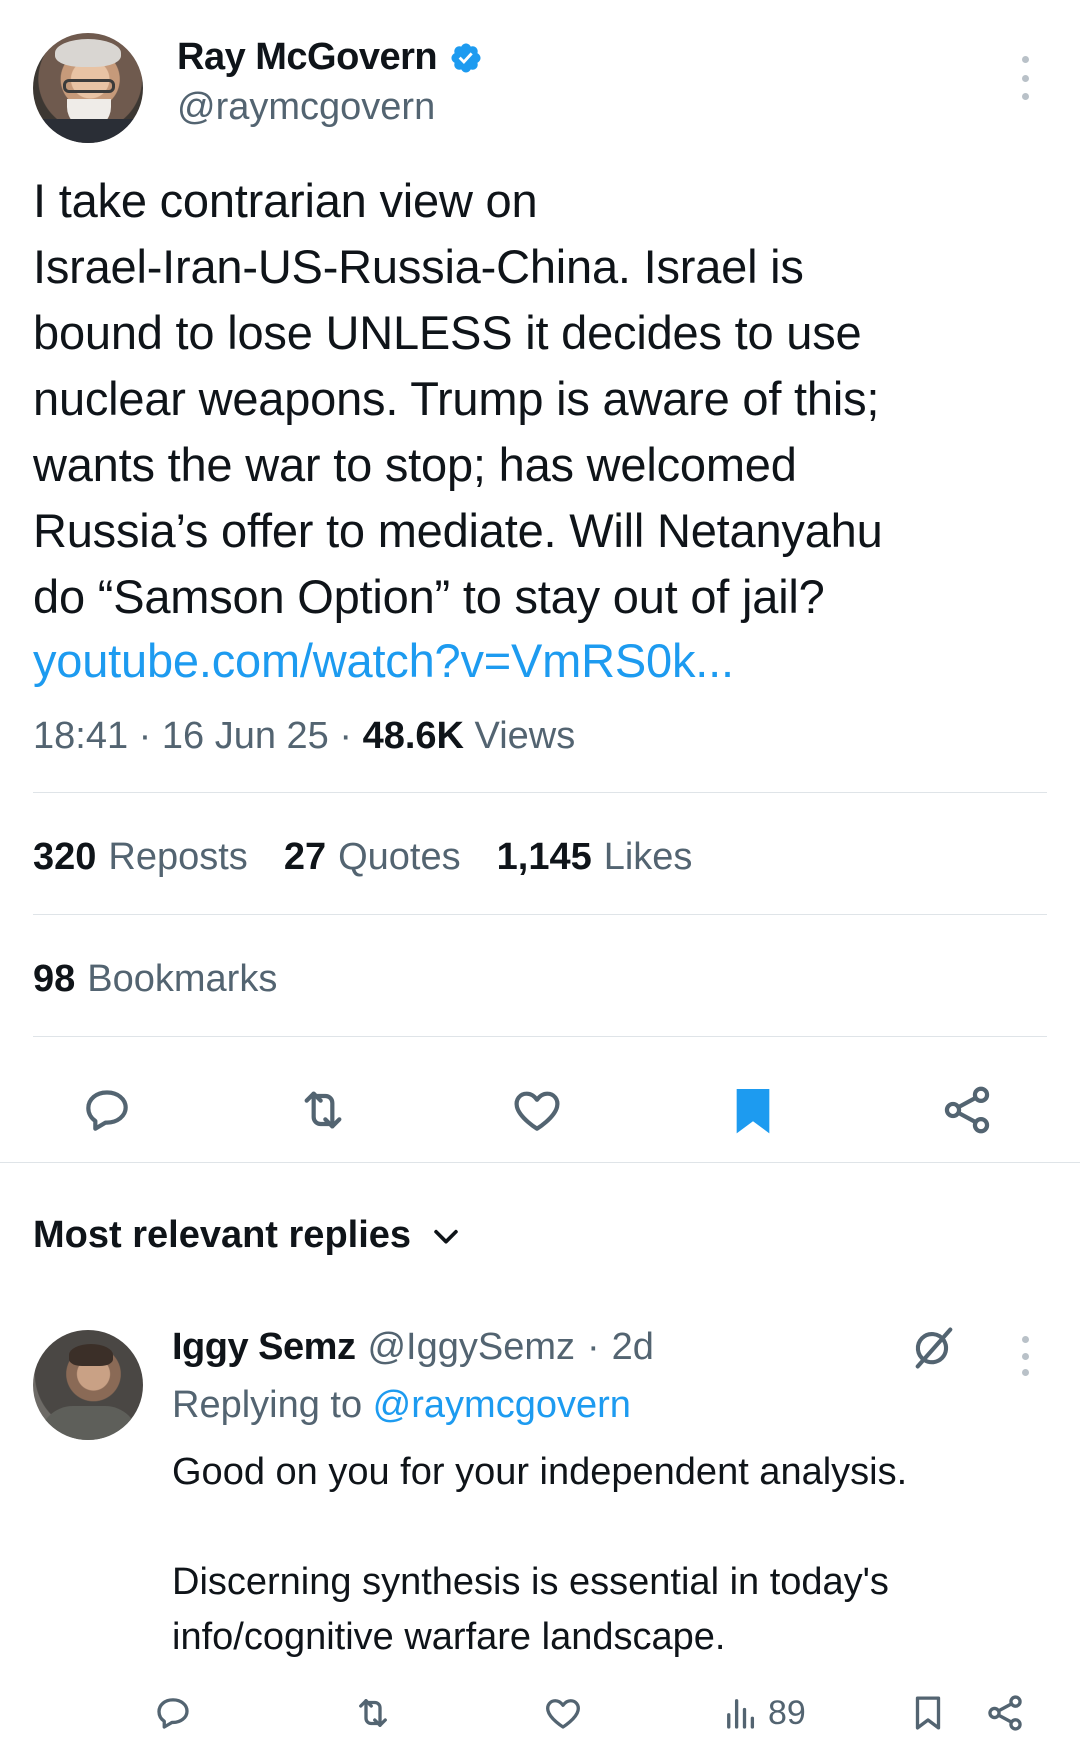 Image resolution: width=1080 pixels, height=1758 pixels. What do you see at coordinates (264, 1347) in the screenshot?
I see `reply-author-name: Iggy Semz` at bounding box center [264, 1347].